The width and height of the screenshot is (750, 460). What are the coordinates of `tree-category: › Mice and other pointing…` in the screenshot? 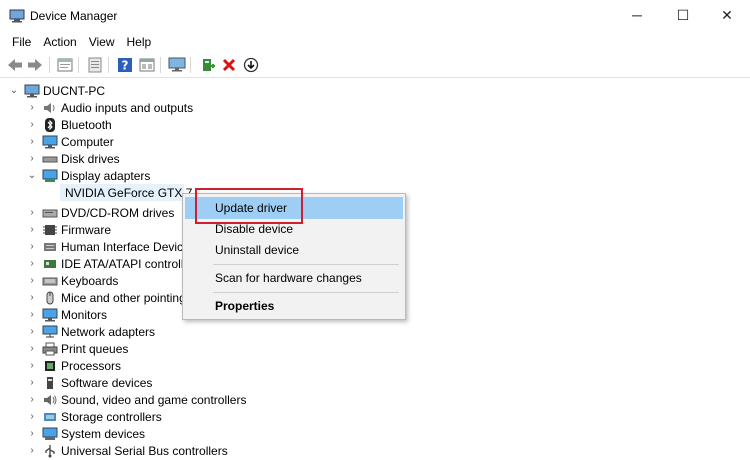 It's located at (111, 297).